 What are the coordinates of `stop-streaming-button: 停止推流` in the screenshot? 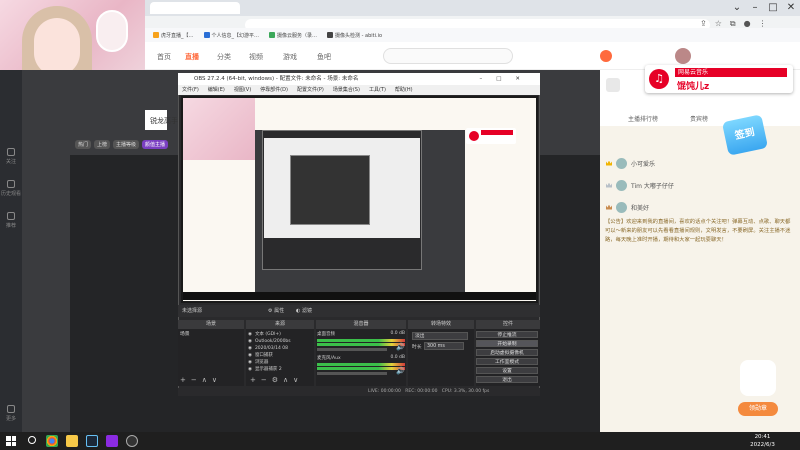 It's located at (507, 334).